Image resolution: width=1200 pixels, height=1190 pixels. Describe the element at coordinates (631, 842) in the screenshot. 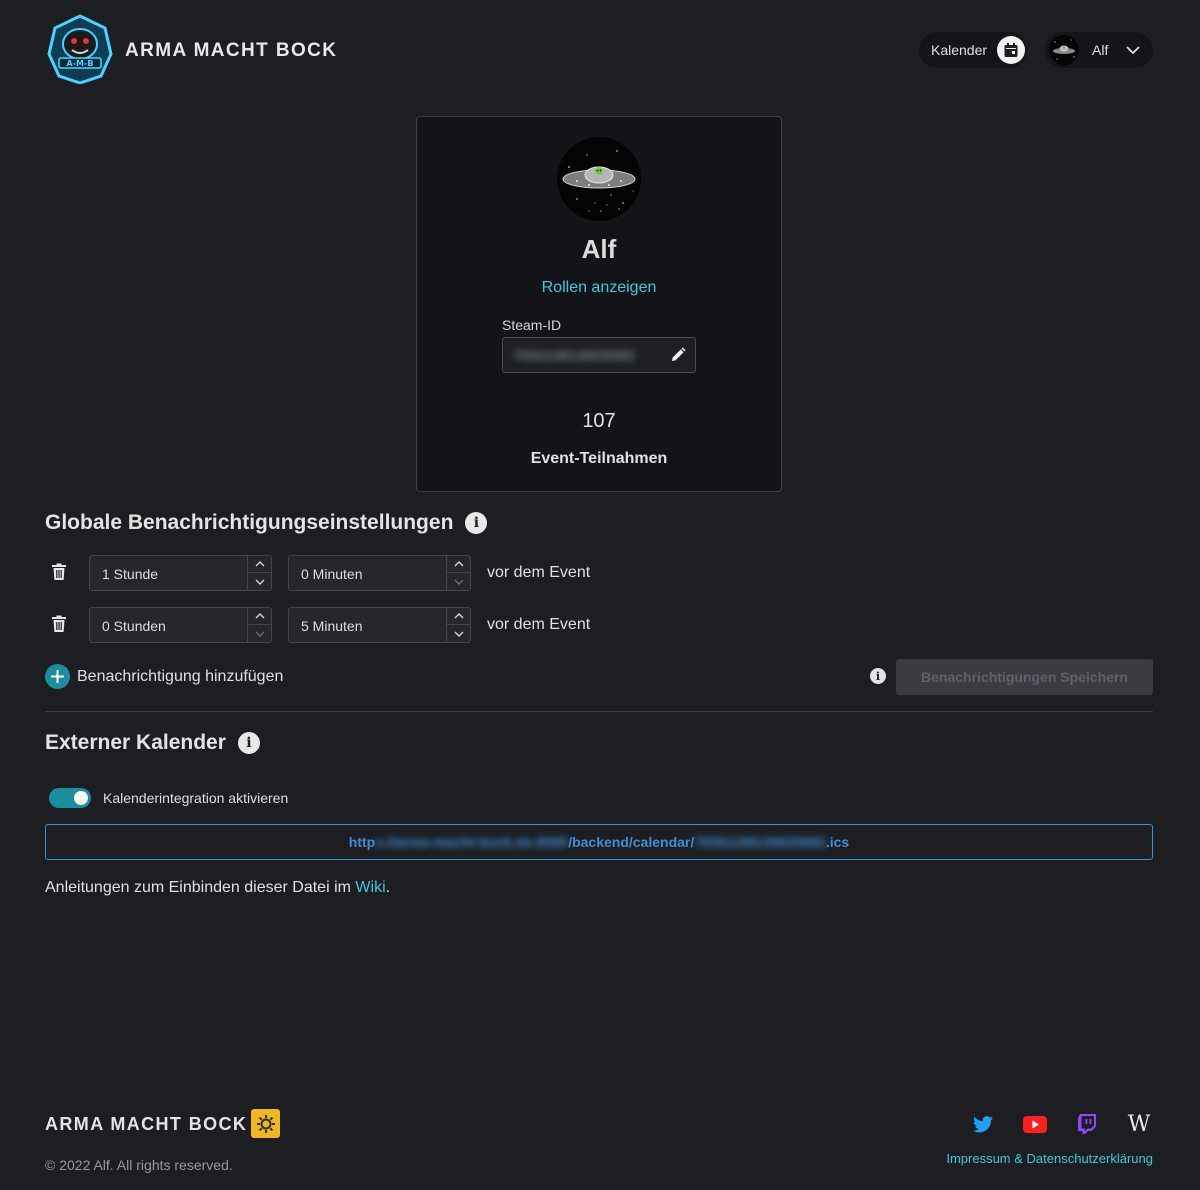

I see `url-path: /backend/calendar/` at that location.